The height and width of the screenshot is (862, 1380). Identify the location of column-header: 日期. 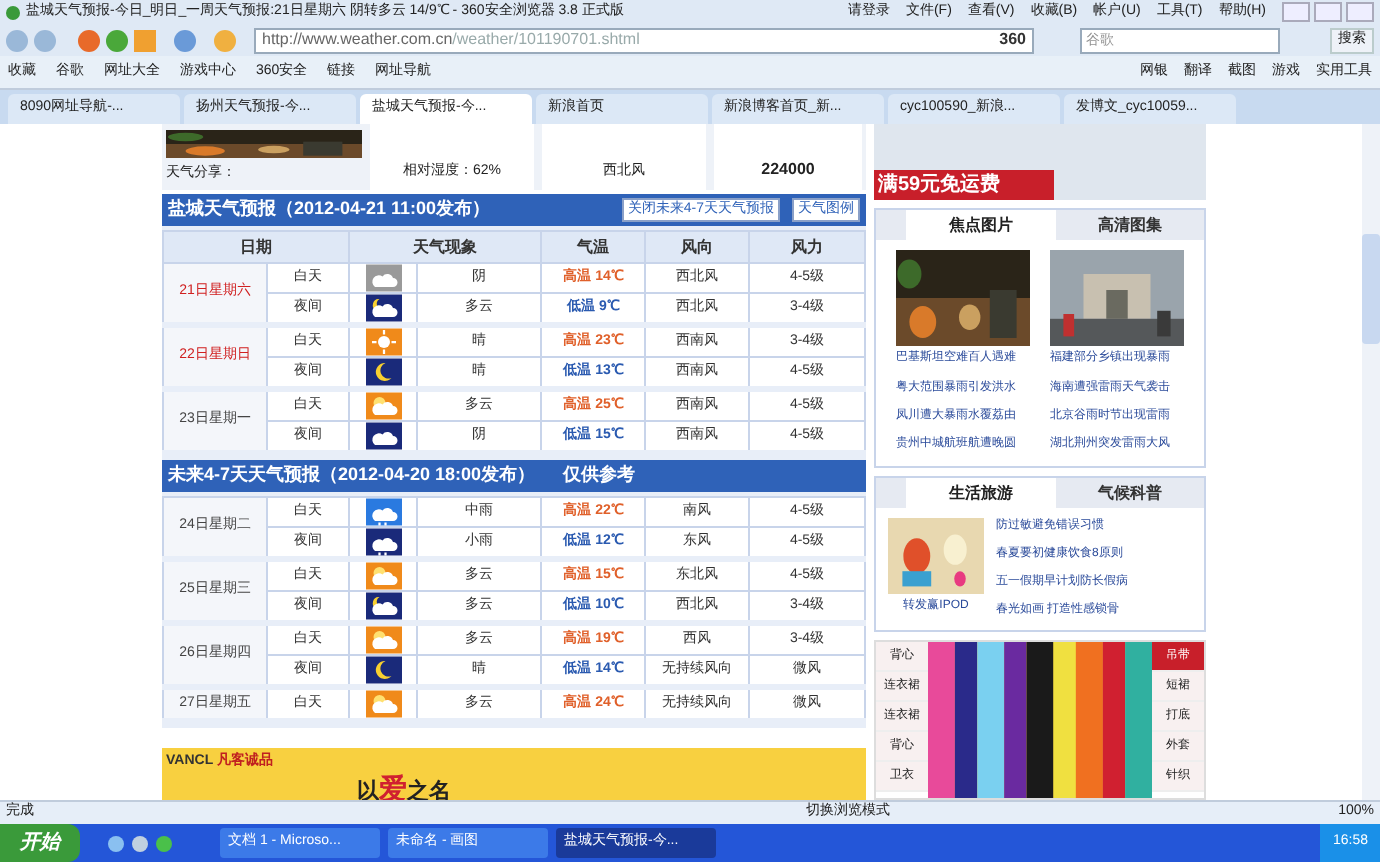
(256, 247).